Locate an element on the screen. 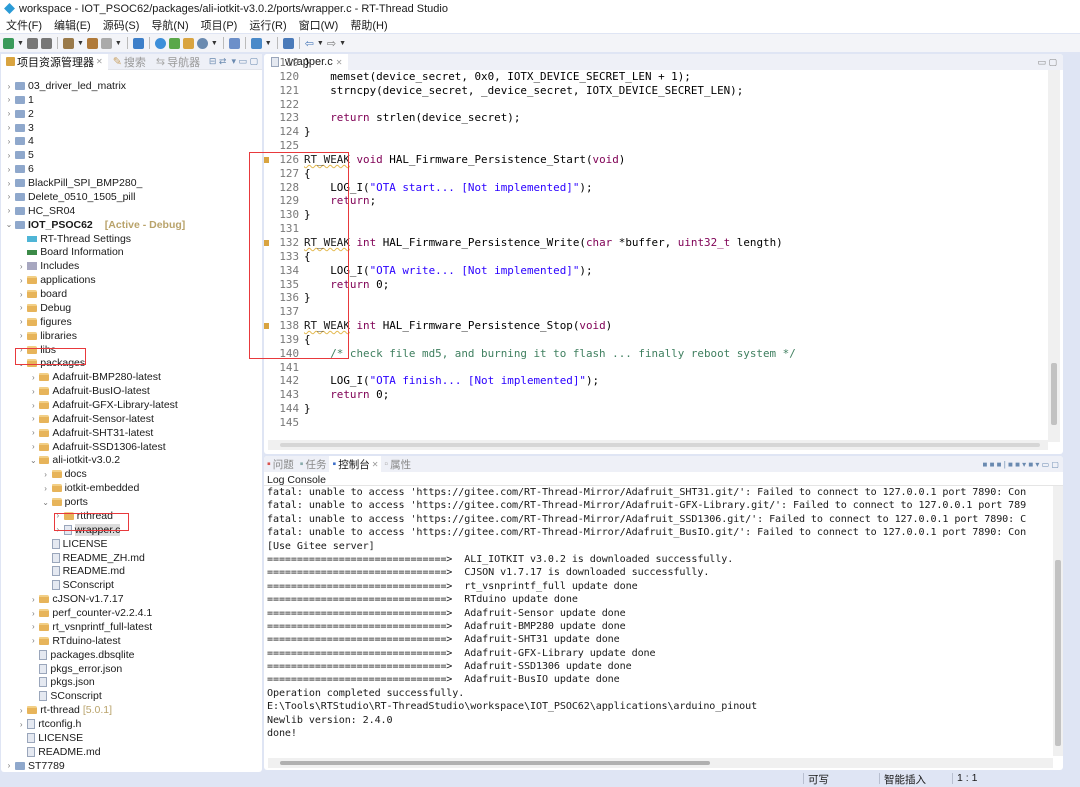 The image size is (1080, 787). tree-item: › HC_SR04 is located at coordinates (40, 211).